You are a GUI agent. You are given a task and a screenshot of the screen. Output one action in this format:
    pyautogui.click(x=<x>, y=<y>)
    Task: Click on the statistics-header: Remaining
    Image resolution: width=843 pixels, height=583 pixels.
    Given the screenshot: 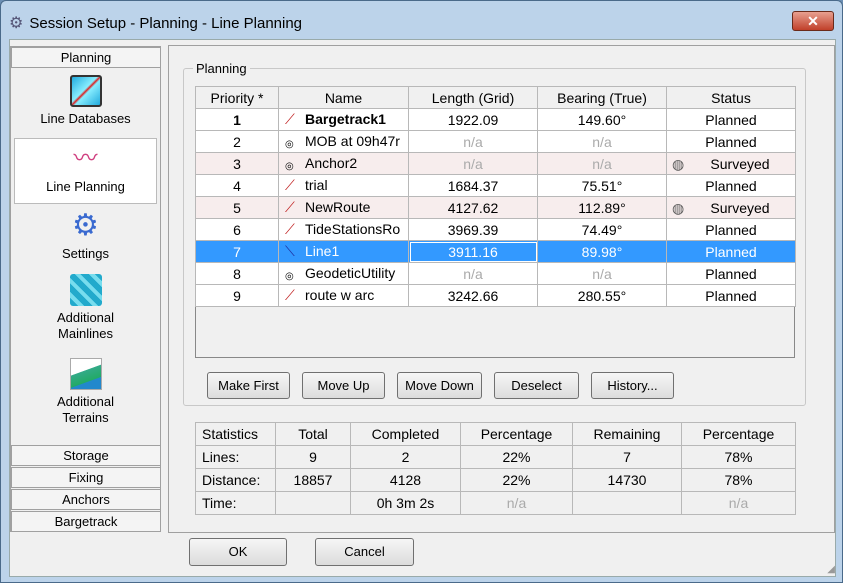 What is the action you would take?
    pyautogui.click(x=627, y=434)
    